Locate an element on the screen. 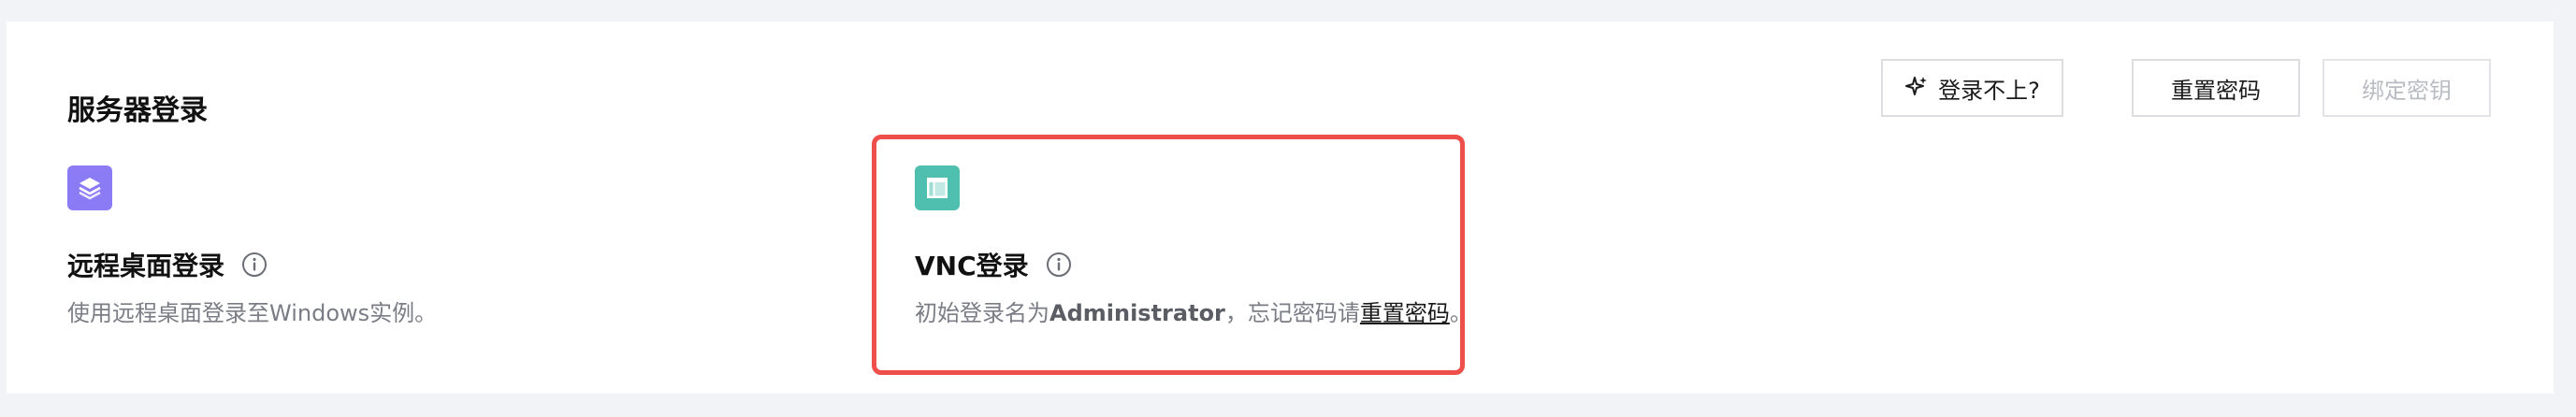  vnc-desc-middle: ，忘记密码请 is located at coordinates (1292, 313).